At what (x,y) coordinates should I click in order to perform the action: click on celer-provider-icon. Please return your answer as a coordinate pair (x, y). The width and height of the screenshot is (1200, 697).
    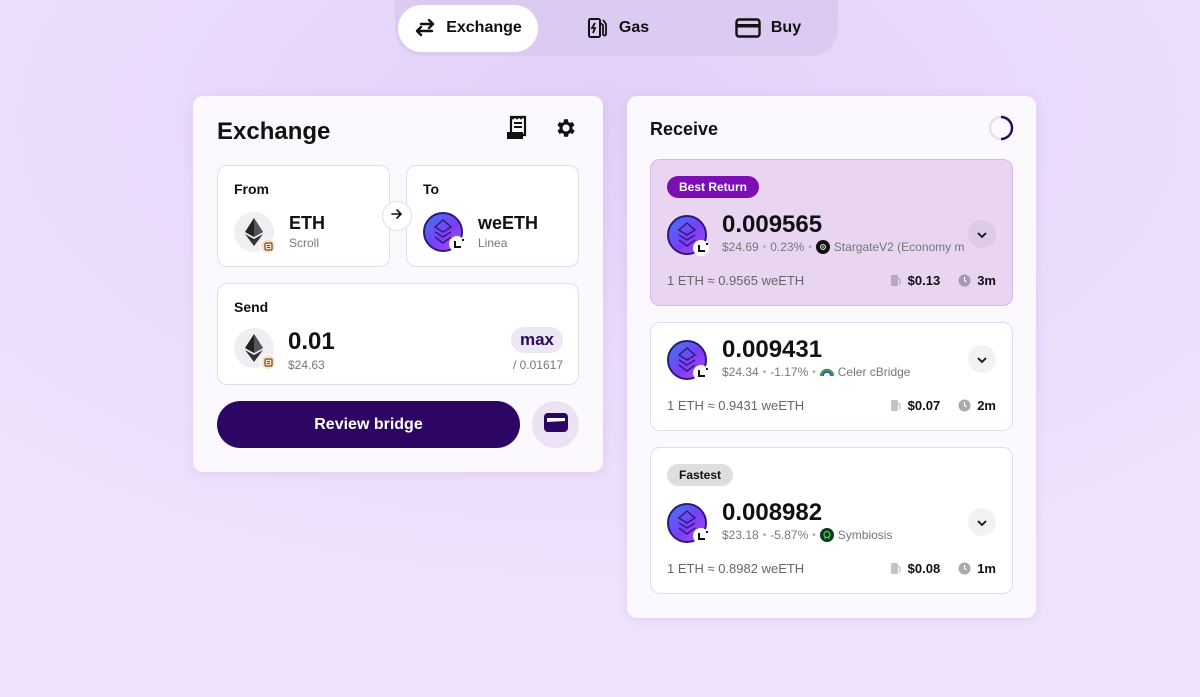
    Looking at the image, I should click on (826, 372).